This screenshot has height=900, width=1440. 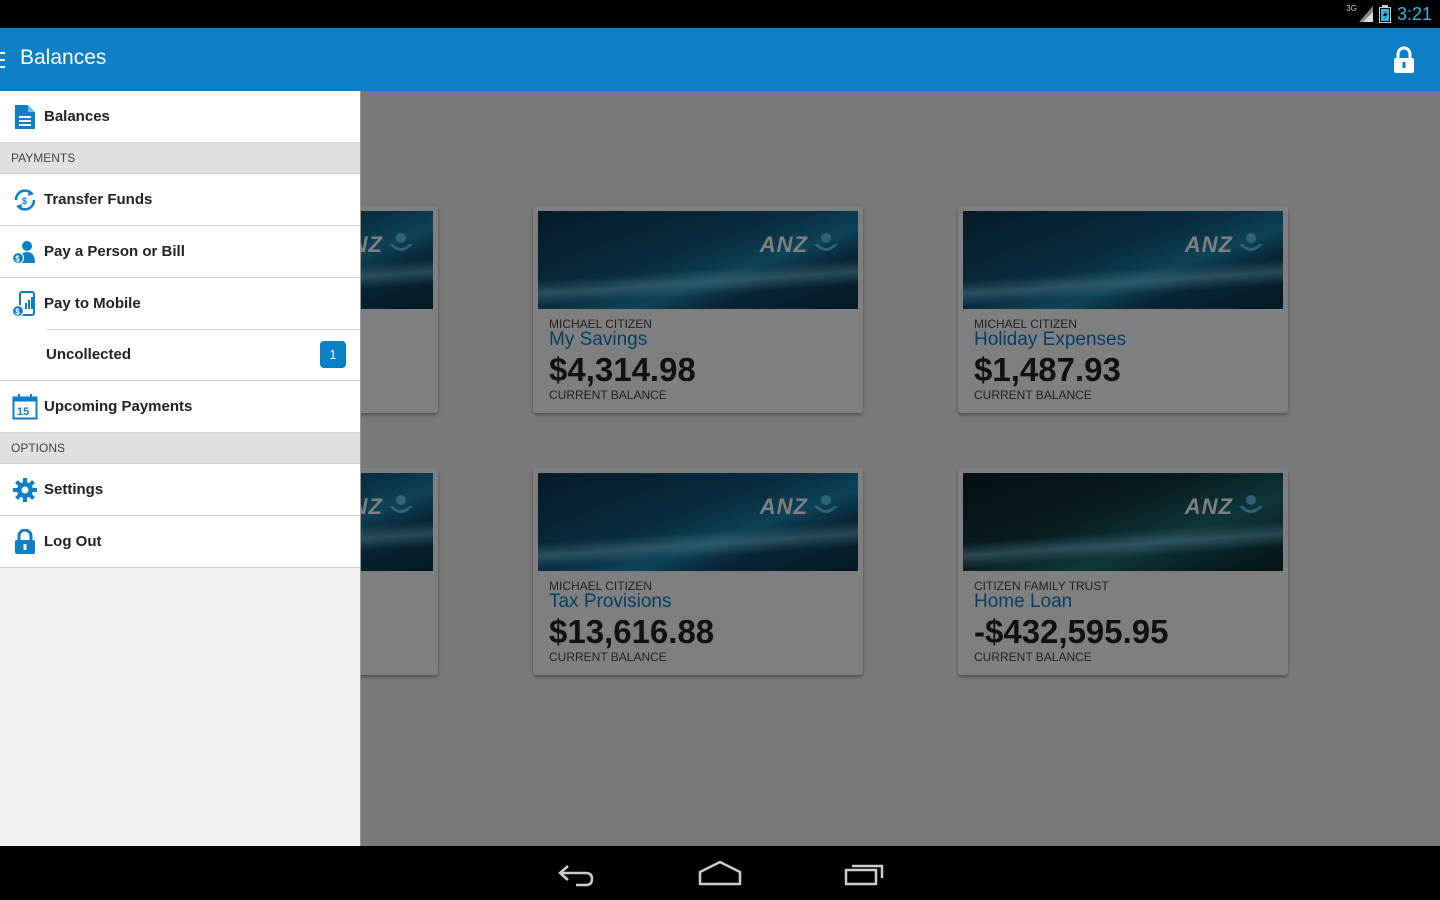 I want to click on system-nav-bar, so click(x=720, y=873).